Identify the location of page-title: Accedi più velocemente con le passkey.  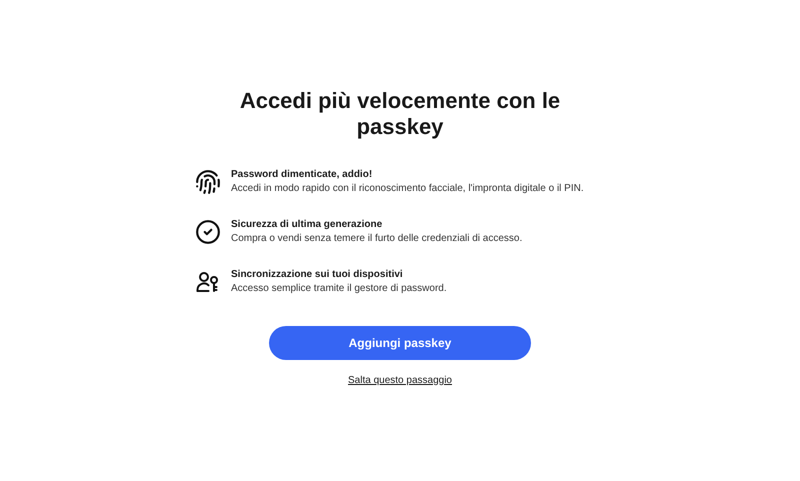
(400, 114).